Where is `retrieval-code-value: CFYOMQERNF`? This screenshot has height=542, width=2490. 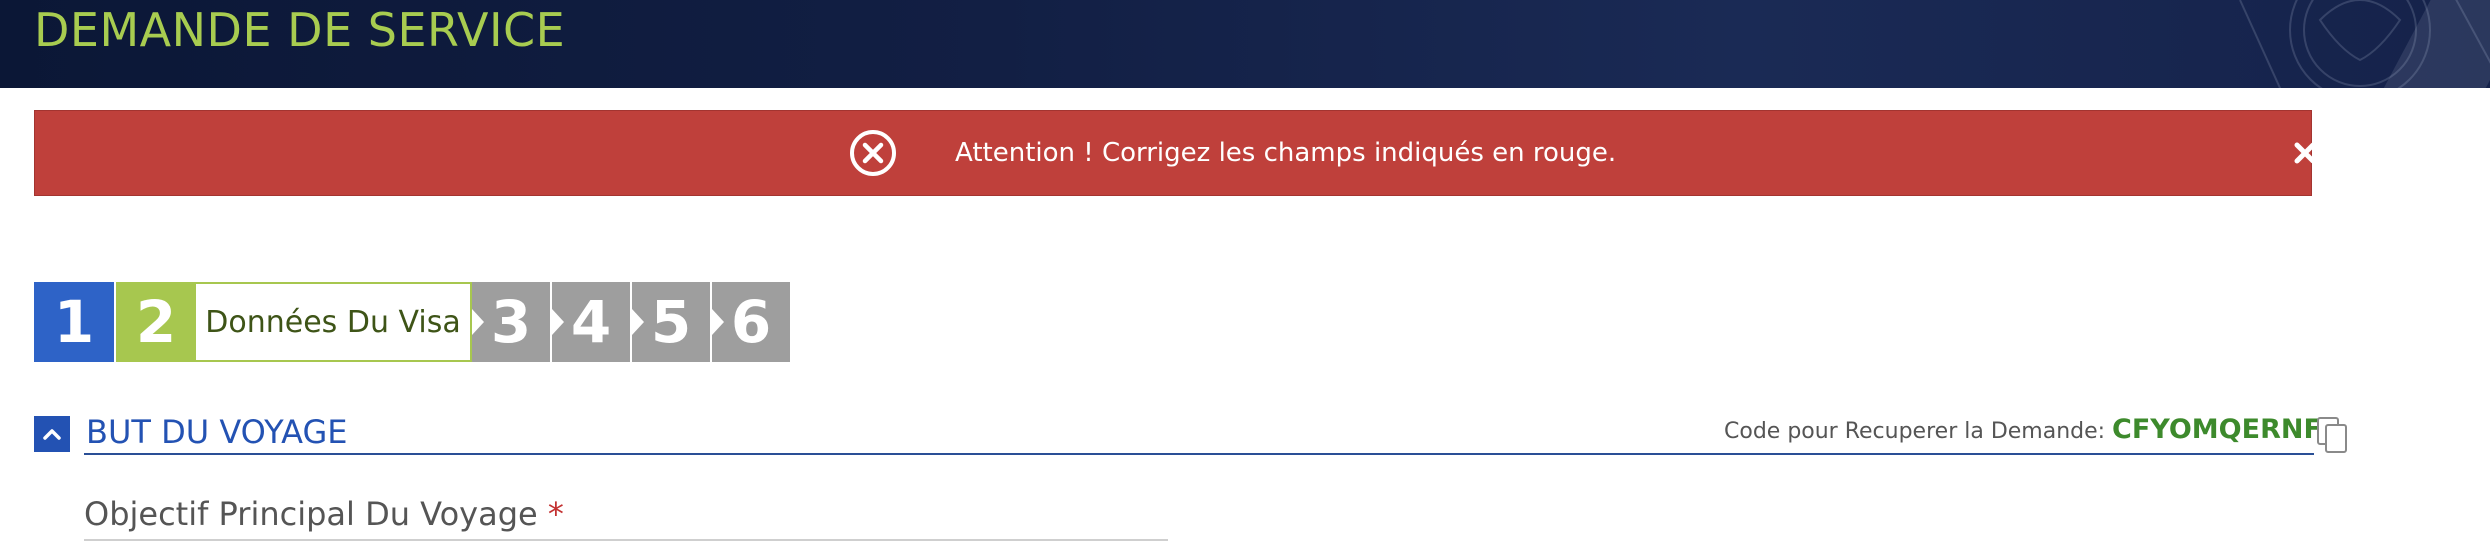
retrieval-code-value: CFYOMQERNF is located at coordinates (2217, 429).